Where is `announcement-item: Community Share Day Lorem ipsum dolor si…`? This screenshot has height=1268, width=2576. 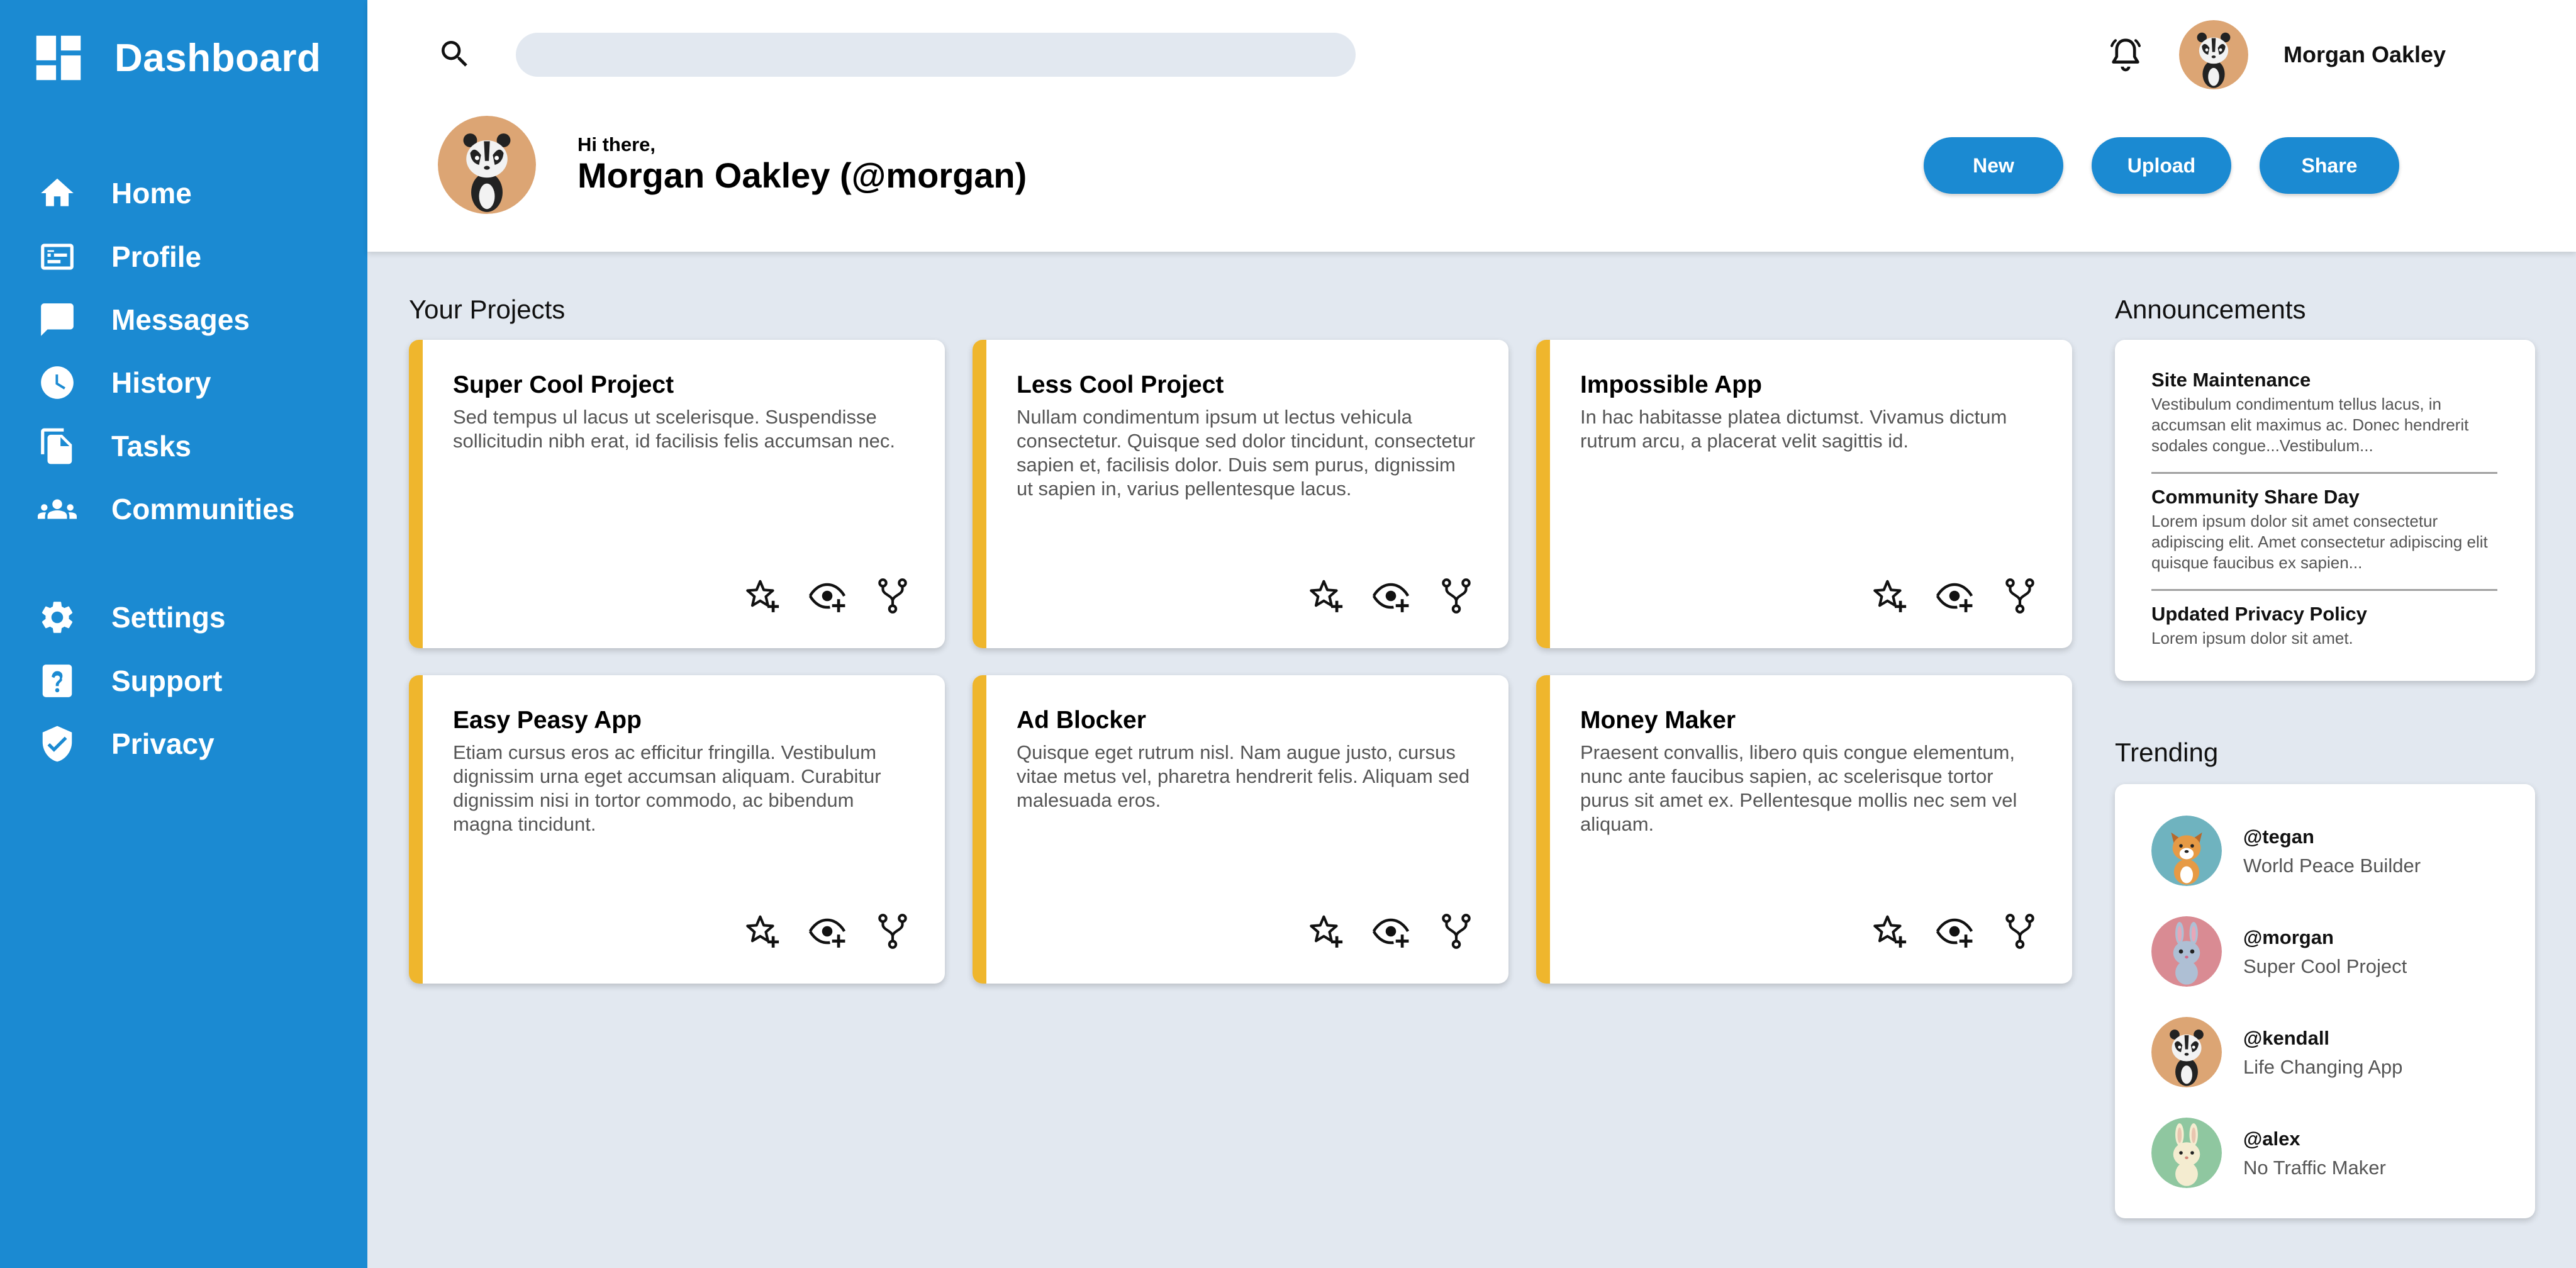
announcement-item: Community Share Day Lorem ipsum dolor si… is located at coordinates (2324, 529).